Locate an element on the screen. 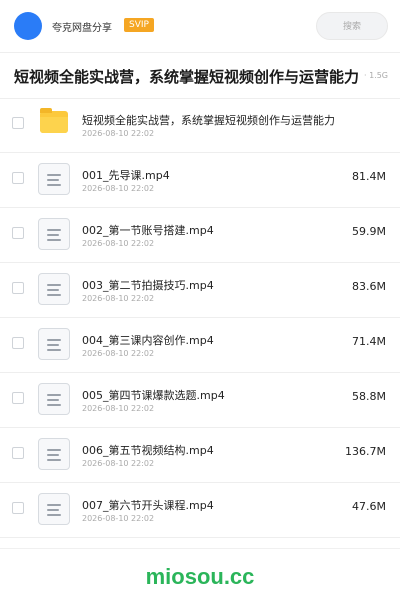  item-name: 006_第五节视频结构.mp4 is located at coordinates (148, 450).